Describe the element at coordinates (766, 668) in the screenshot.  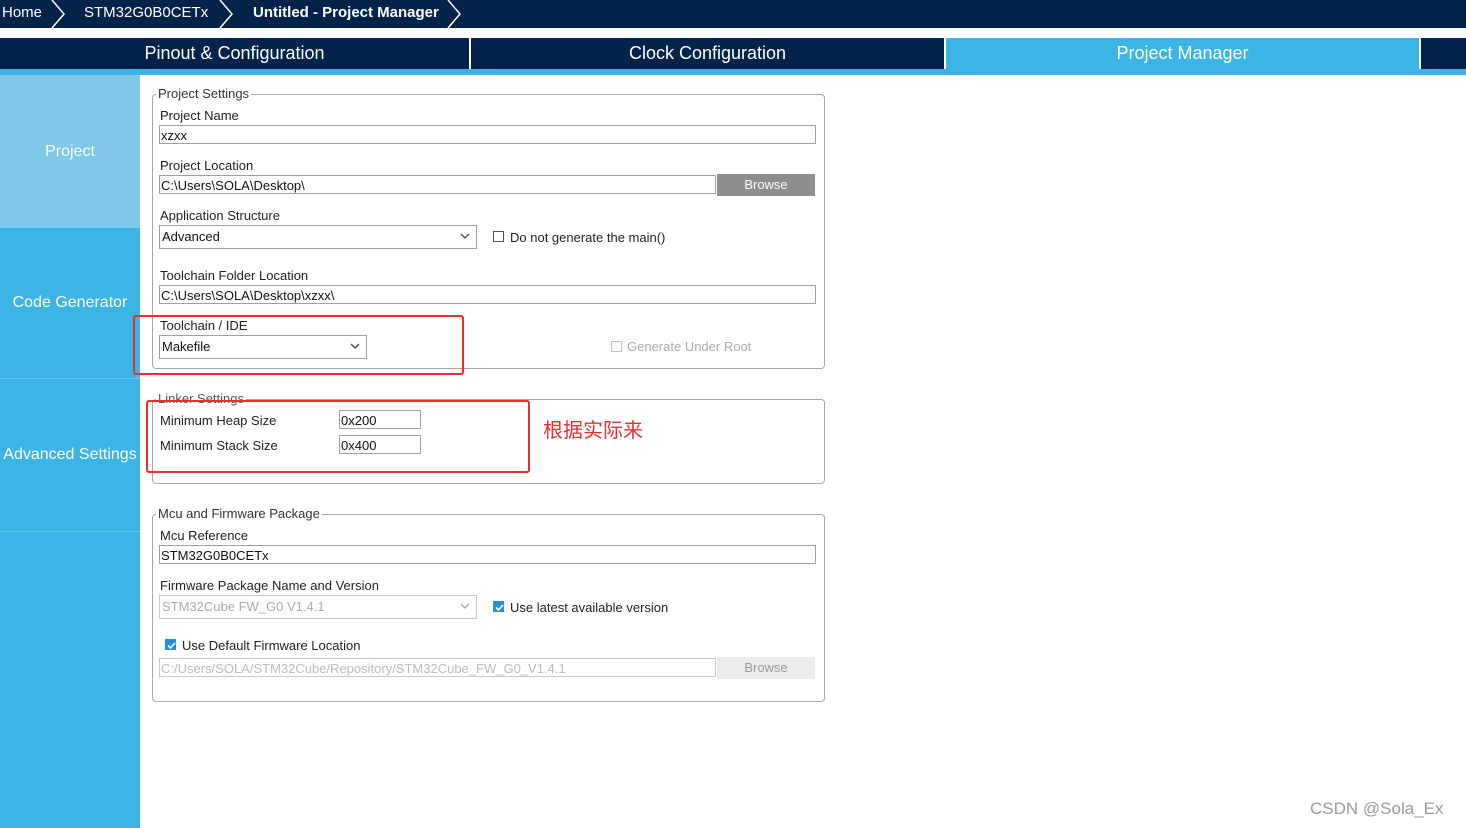
I see `browse-firmware-button: Browse` at that location.